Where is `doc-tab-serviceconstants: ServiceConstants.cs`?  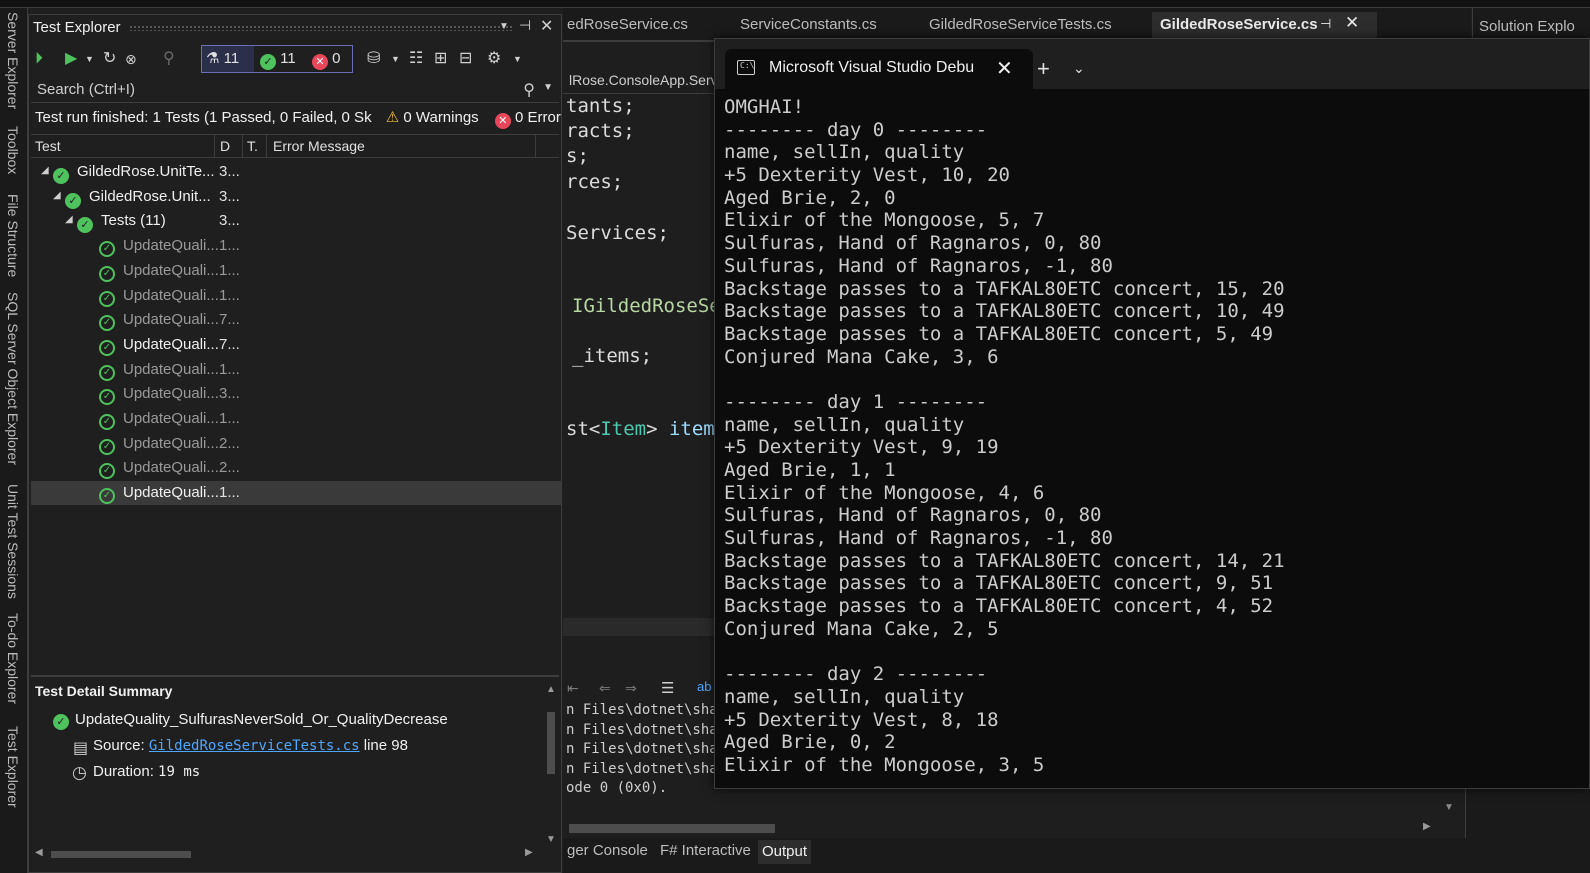 doc-tab-serviceconstants: ServiceConstants.cs is located at coordinates (808, 24).